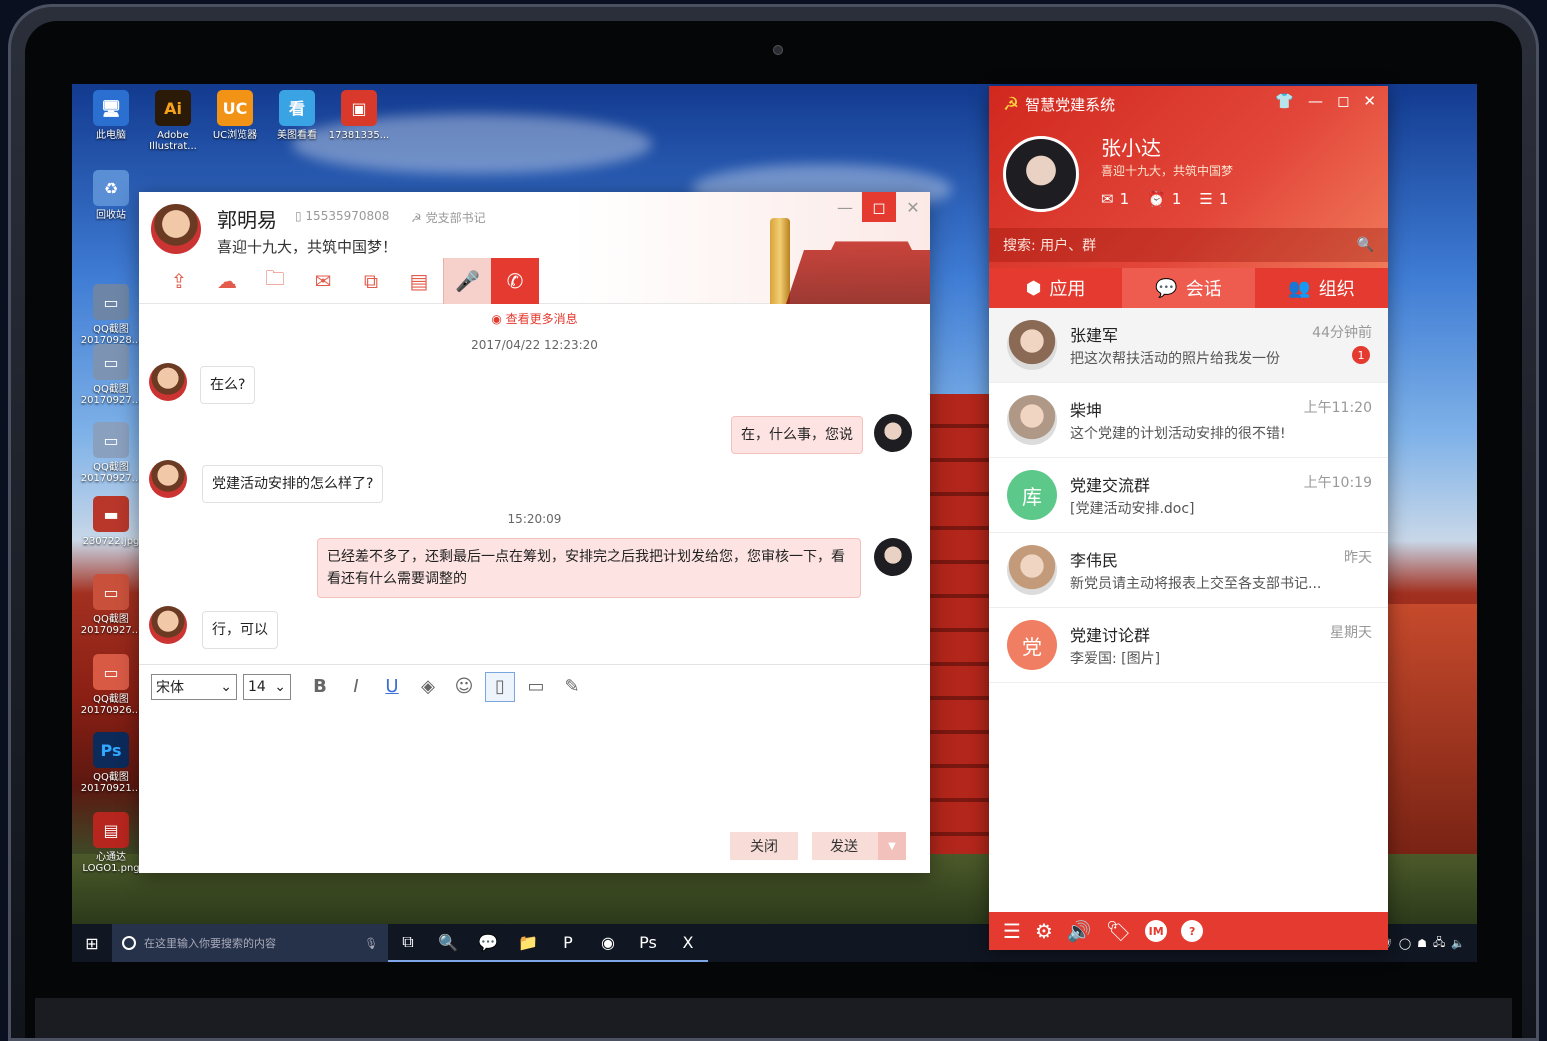  What do you see at coordinates (859, 846) in the screenshot?
I see `send-button: 发送 ▼` at bounding box center [859, 846].